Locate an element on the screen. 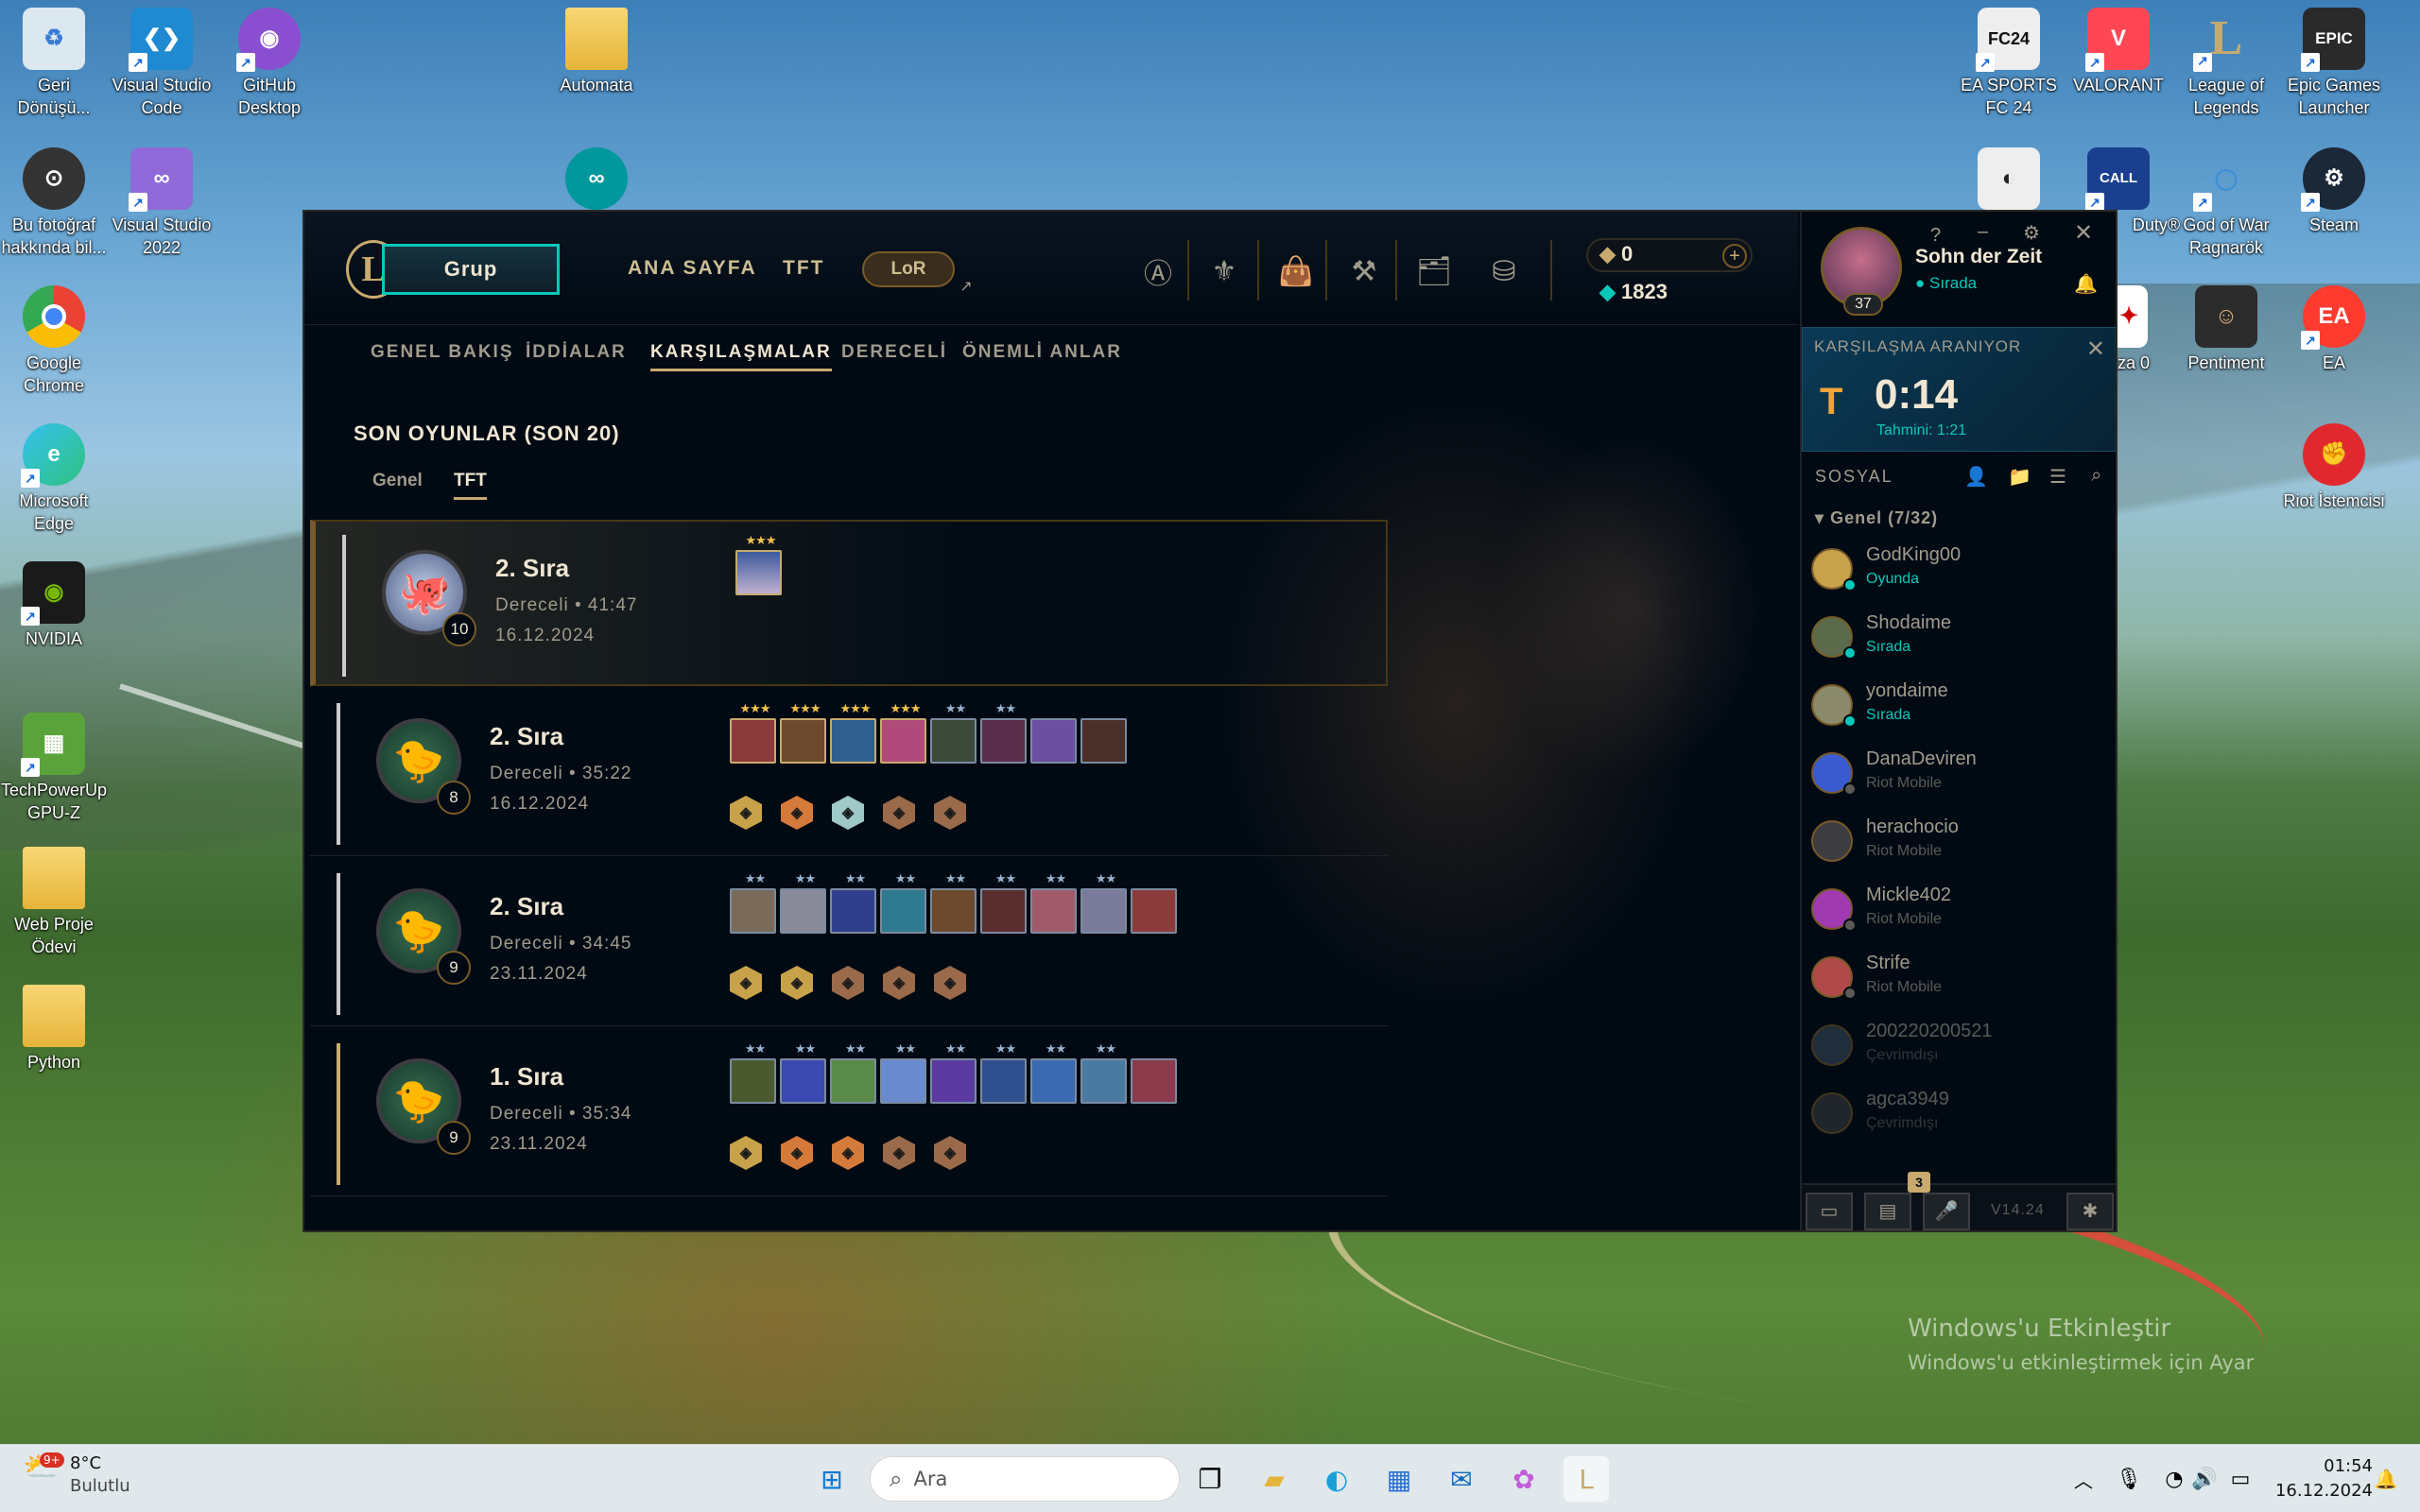  inventory-icon: 👜 is located at coordinates (1296, 271).